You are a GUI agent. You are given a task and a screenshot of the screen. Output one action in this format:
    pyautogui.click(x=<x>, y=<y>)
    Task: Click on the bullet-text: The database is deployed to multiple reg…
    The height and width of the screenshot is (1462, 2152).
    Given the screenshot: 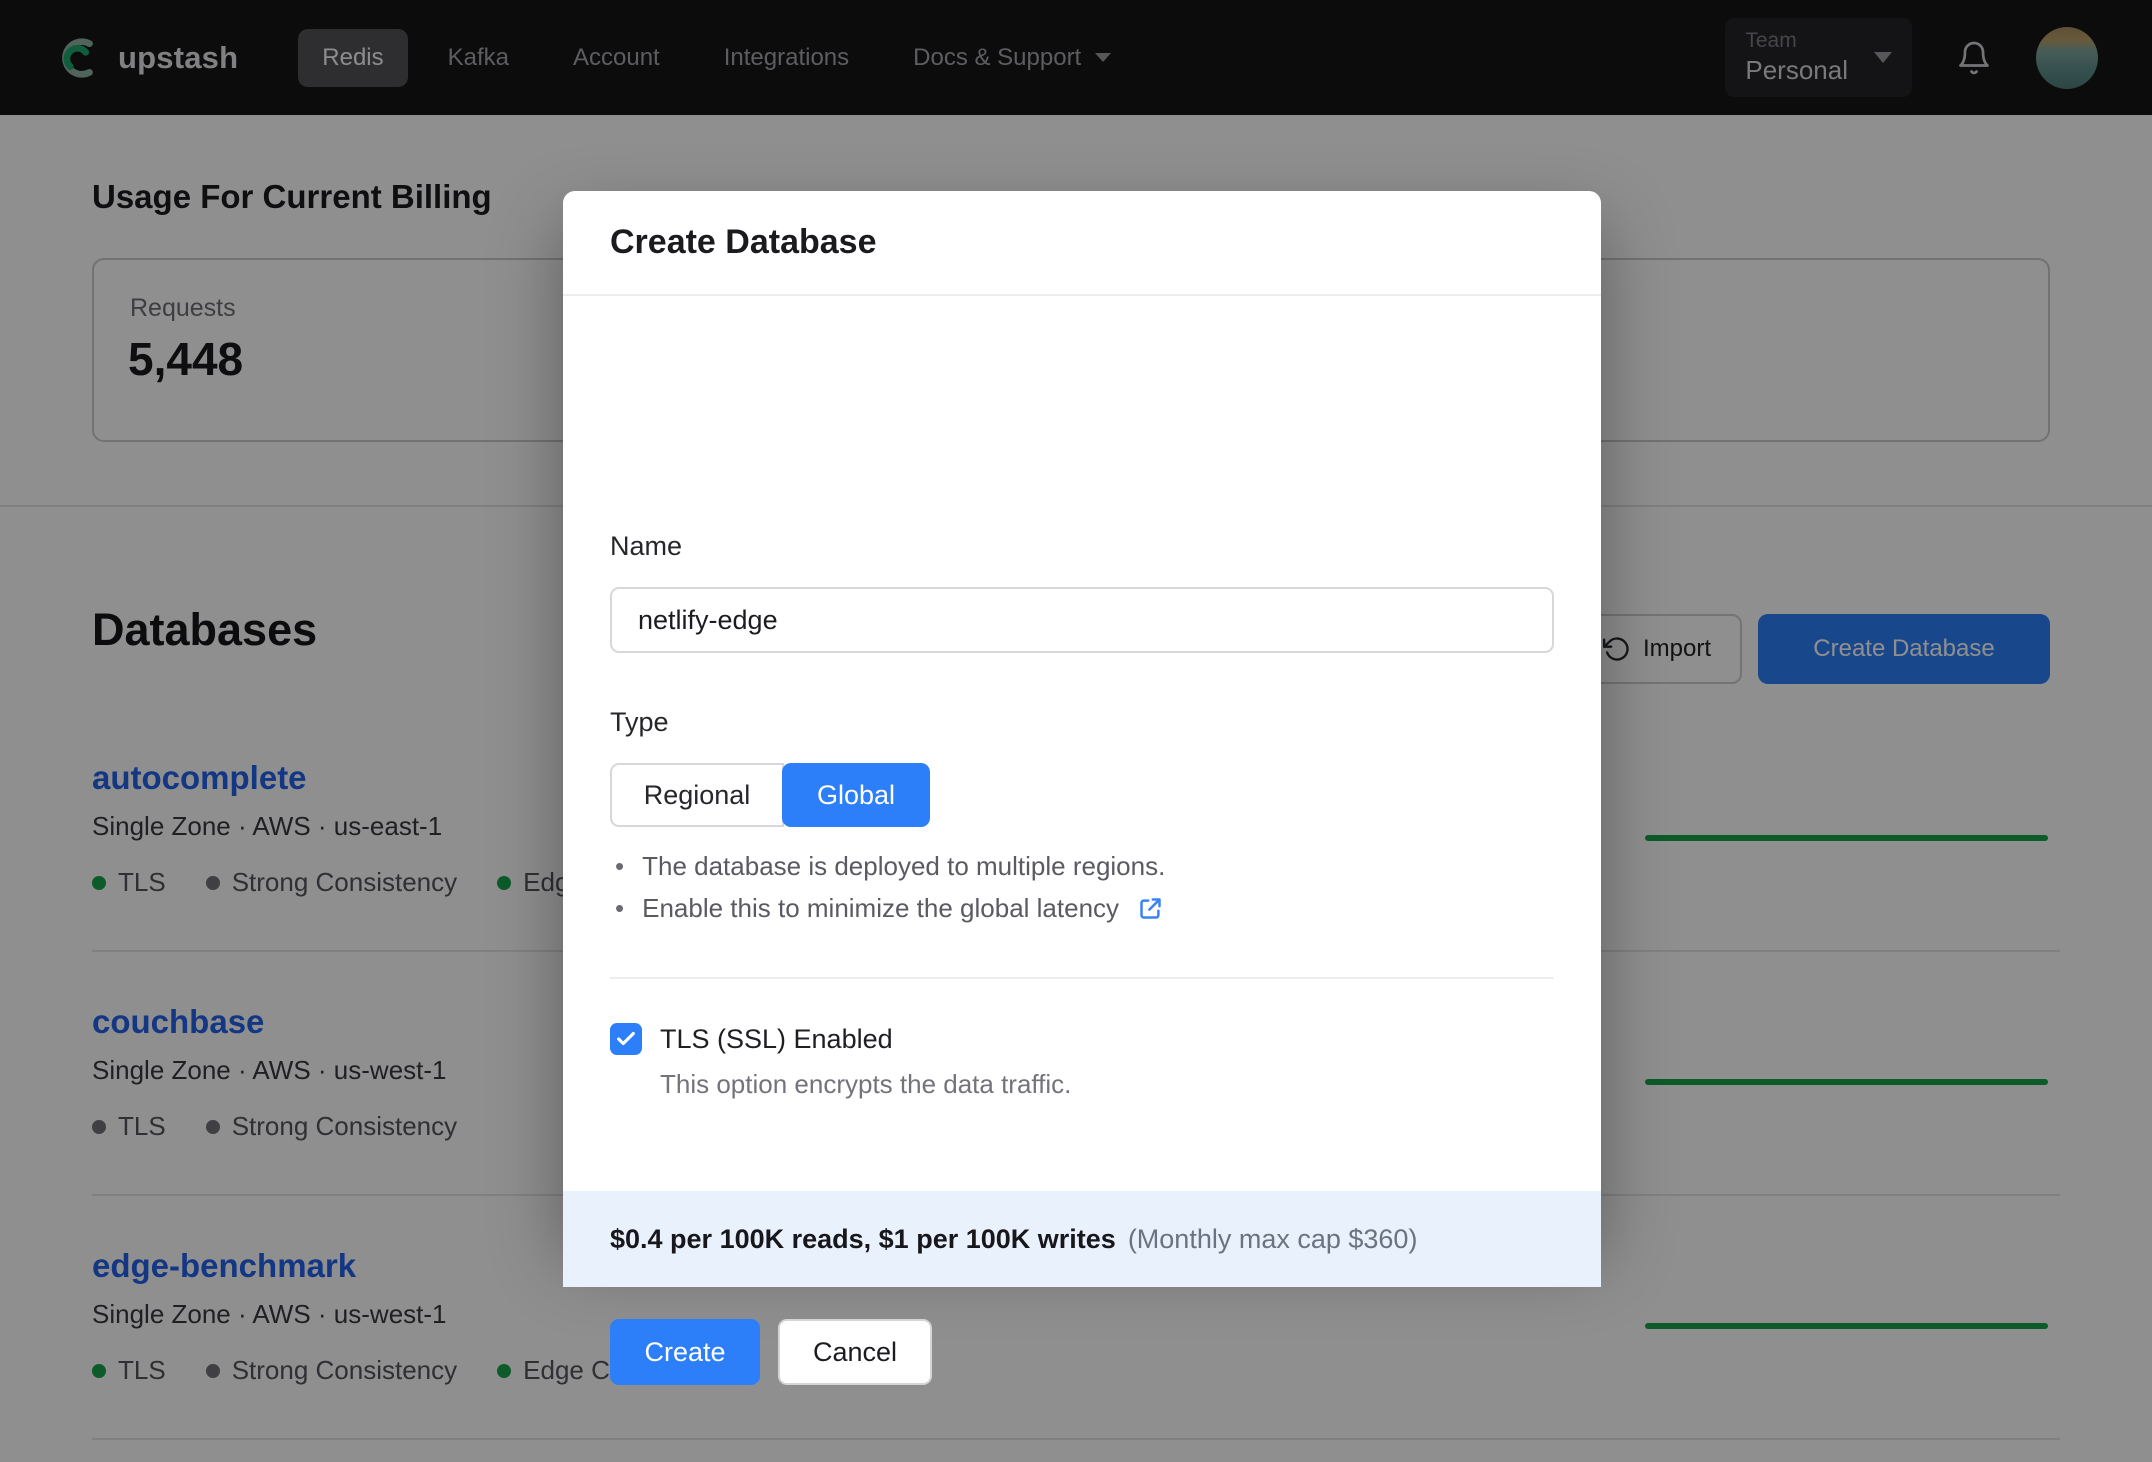 What is the action you would take?
    pyautogui.click(x=904, y=866)
    